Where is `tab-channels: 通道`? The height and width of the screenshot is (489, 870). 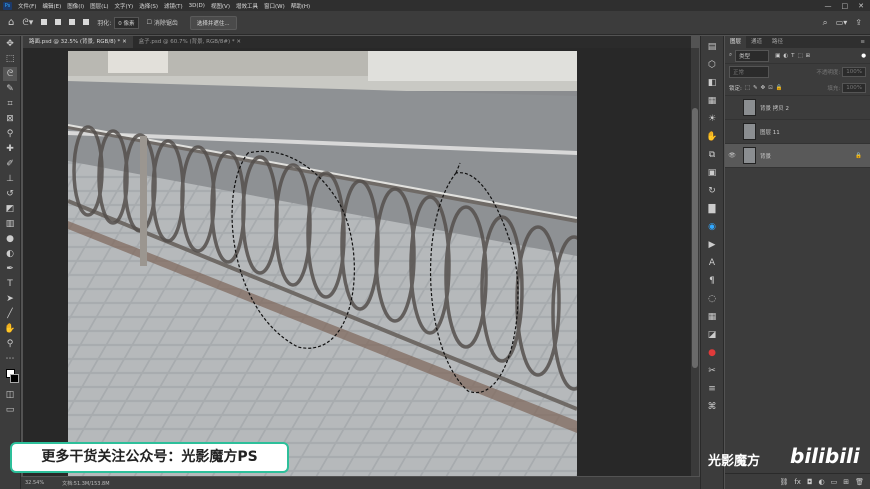
tab-channels: 通道 is located at coordinates (756, 42).